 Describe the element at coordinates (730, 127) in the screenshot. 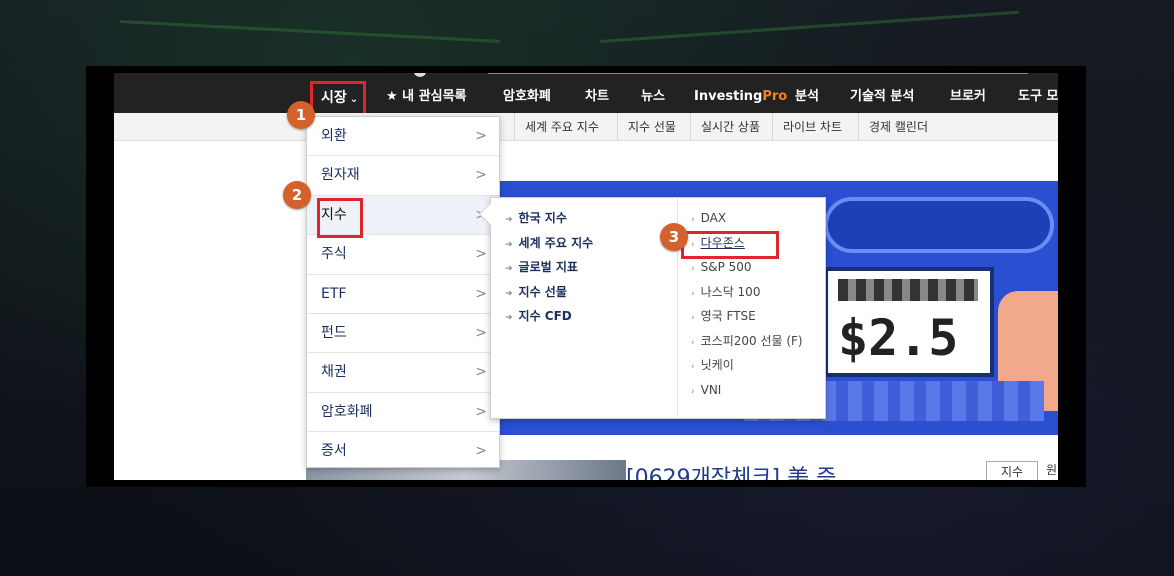

I see `subnav-realtime-commodities: 실시간 상품` at that location.